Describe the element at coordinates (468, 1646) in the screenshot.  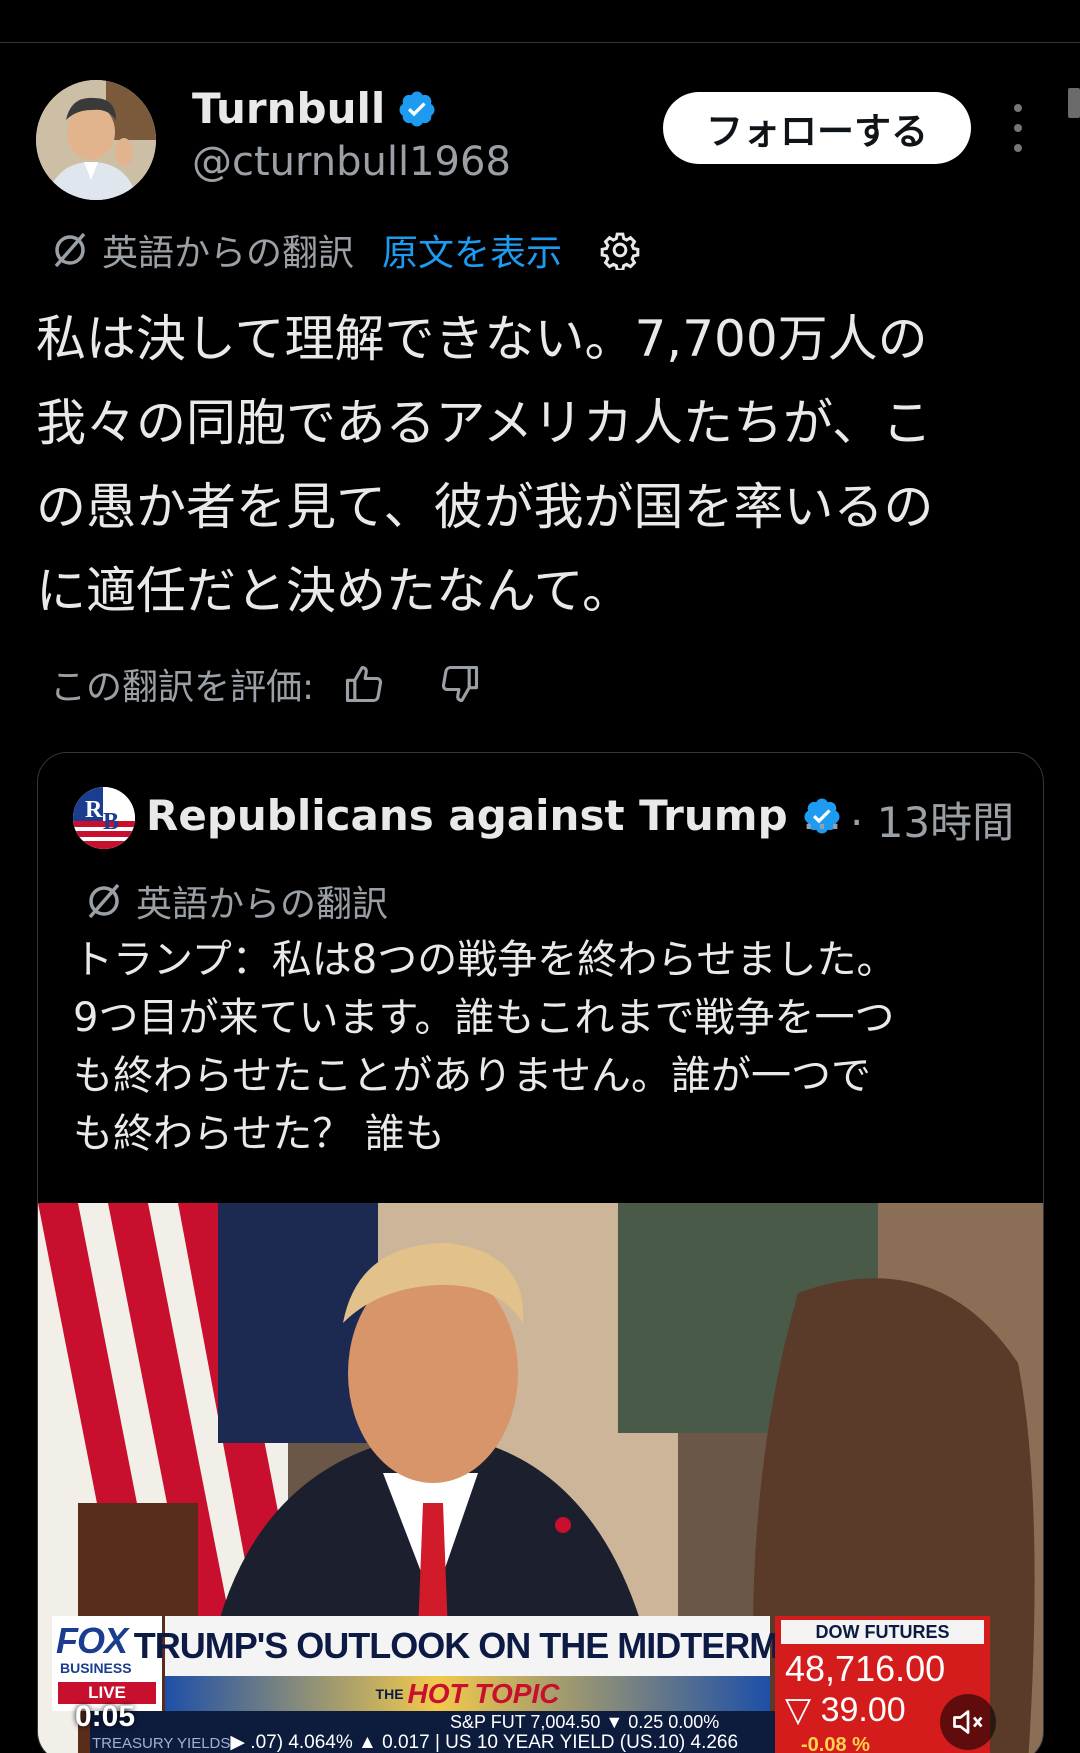
I see `chyron-headline: TRUMP'S OUTLOOK ON THE MIDTERMS` at that location.